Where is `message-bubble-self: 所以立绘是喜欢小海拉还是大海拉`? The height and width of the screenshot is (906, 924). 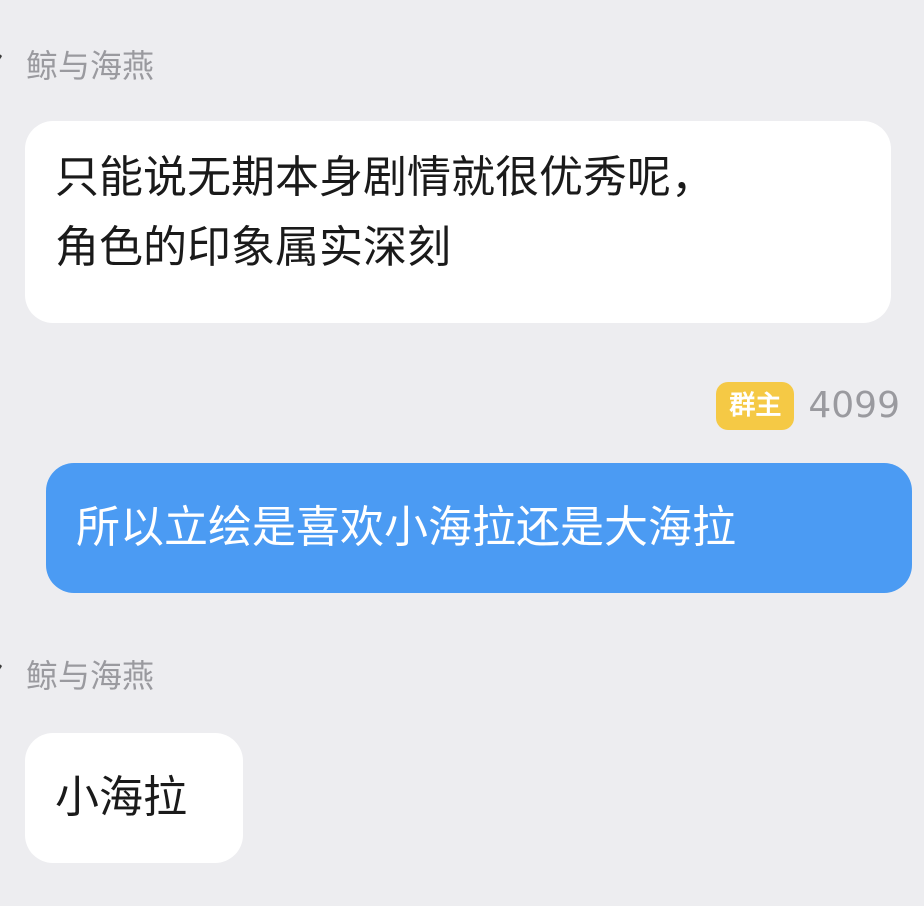 message-bubble-self: 所以立绘是喜欢小海拉还是大海拉 is located at coordinates (479, 528).